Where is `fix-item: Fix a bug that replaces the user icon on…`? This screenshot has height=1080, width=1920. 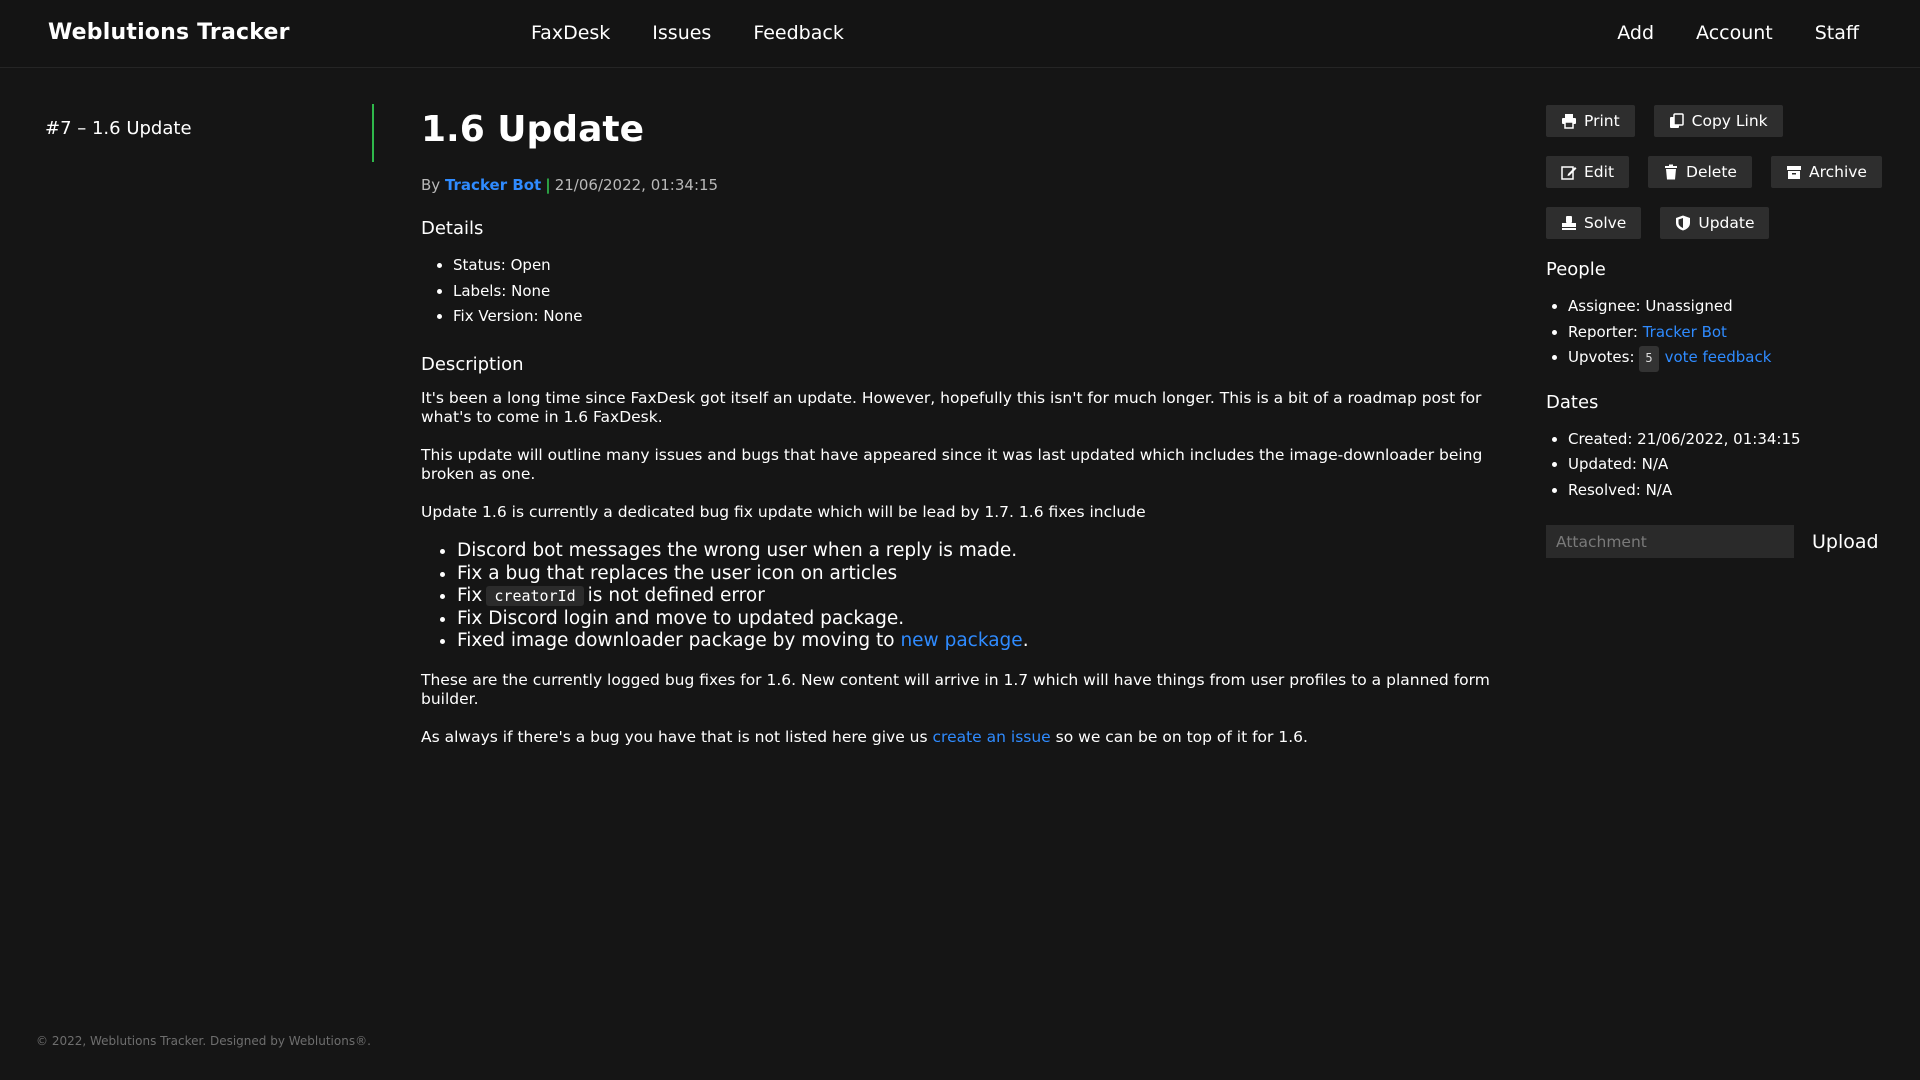 fix-item: Fix a bug that replaces the user icon on… is located at coordinates (979, 574).